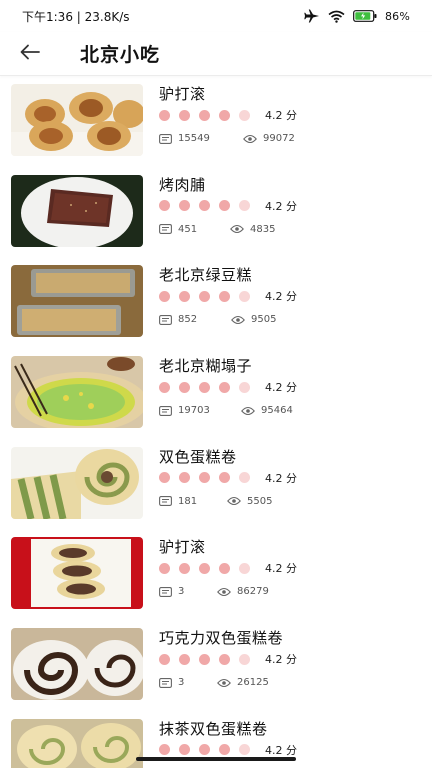 The width and height of the screenshot is (432, 768). Describe the element at coordinates (216, 759) in the screenshot. I see `home-indicator` at that location.